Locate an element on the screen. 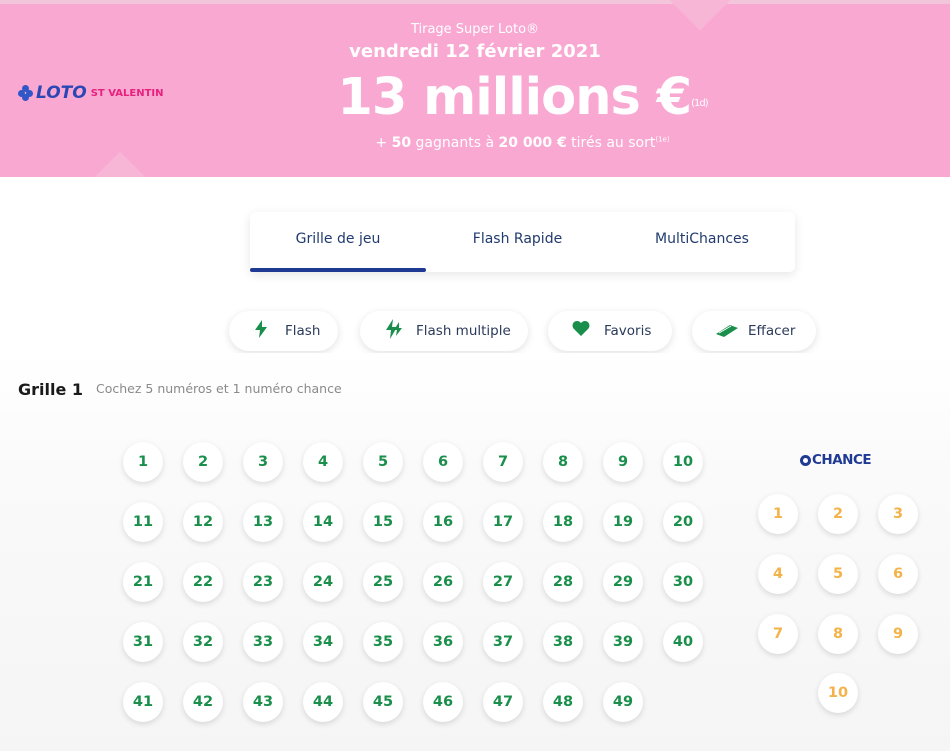 This screenshot has width=950, height=751. effacer-label: Effacer is located at coordinates (772, 331).